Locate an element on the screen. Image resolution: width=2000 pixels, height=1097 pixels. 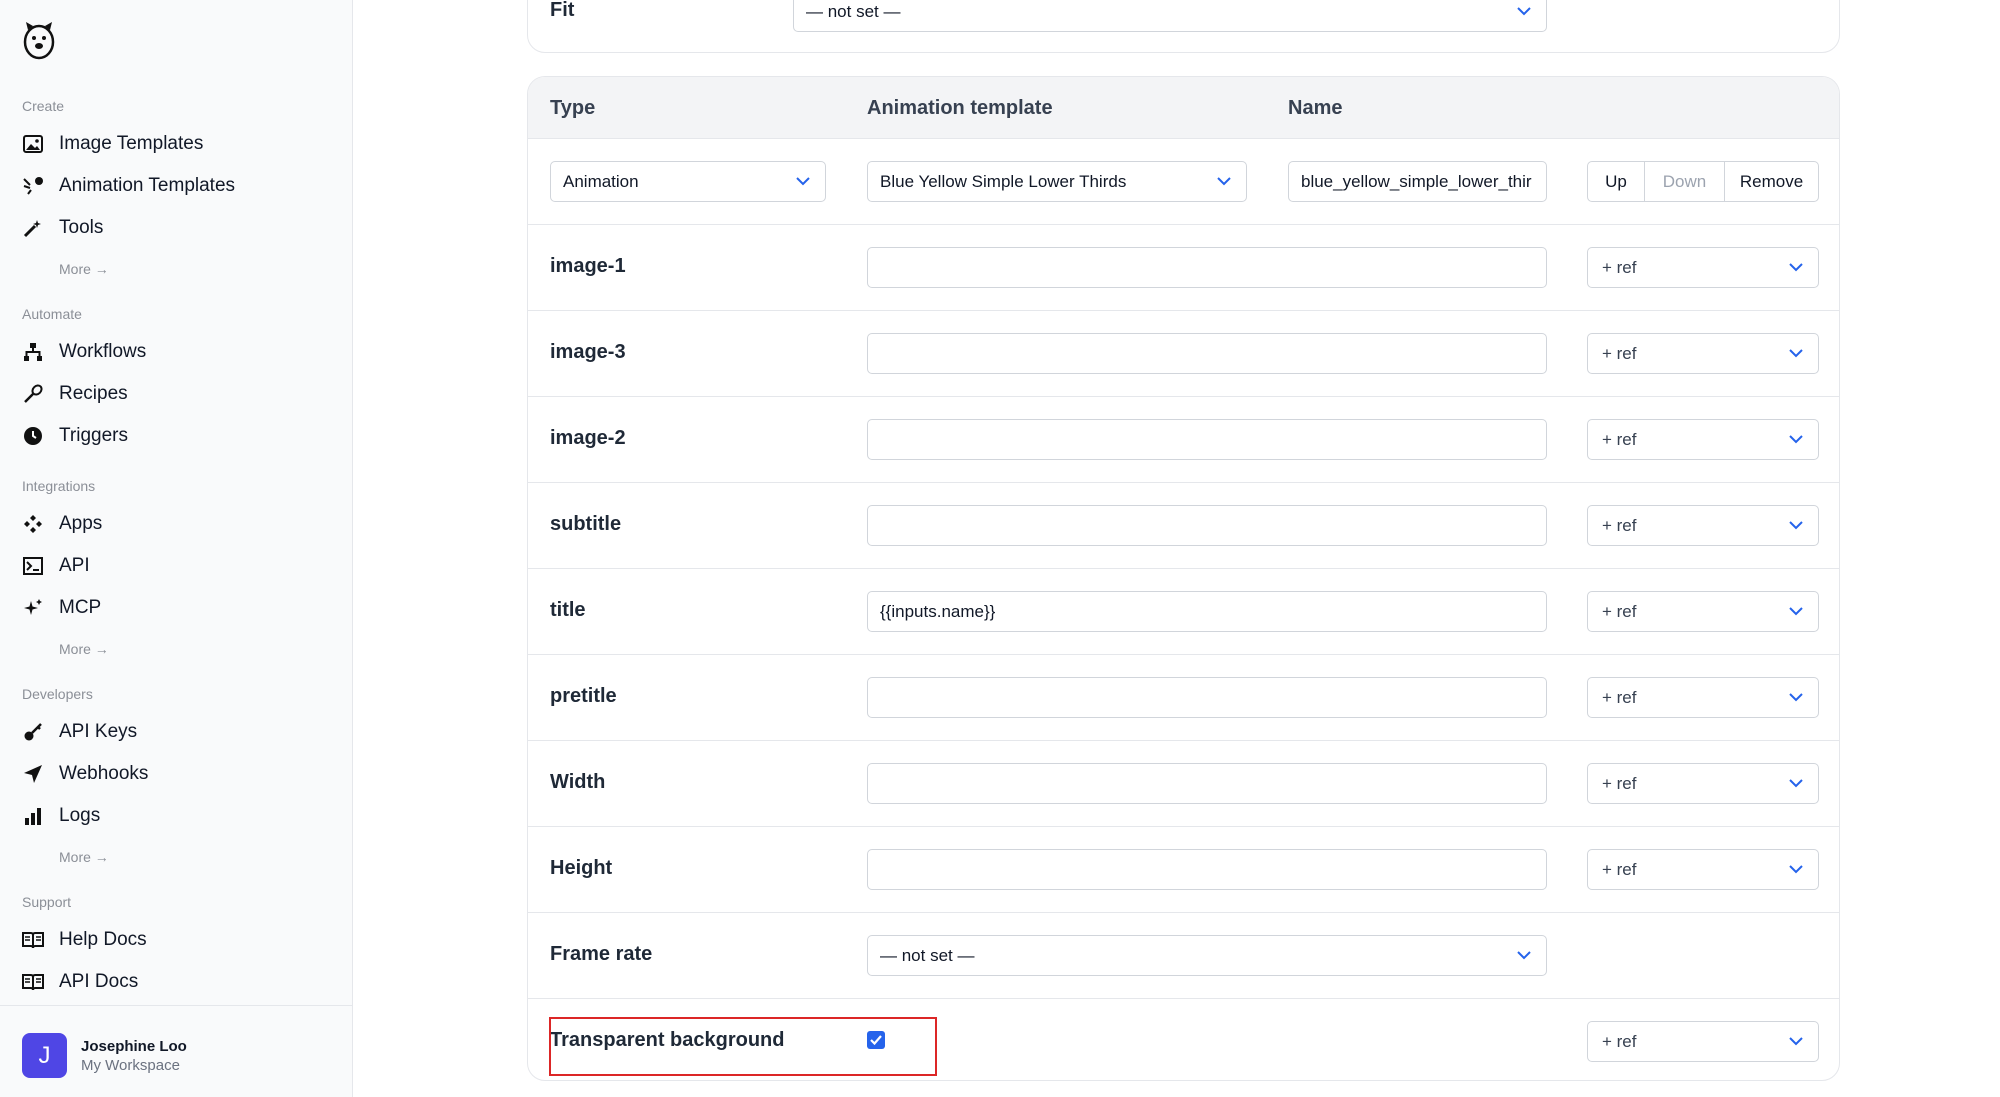
sidebar-item-webhooks: Webhooks is located at coordinates (85, 774).